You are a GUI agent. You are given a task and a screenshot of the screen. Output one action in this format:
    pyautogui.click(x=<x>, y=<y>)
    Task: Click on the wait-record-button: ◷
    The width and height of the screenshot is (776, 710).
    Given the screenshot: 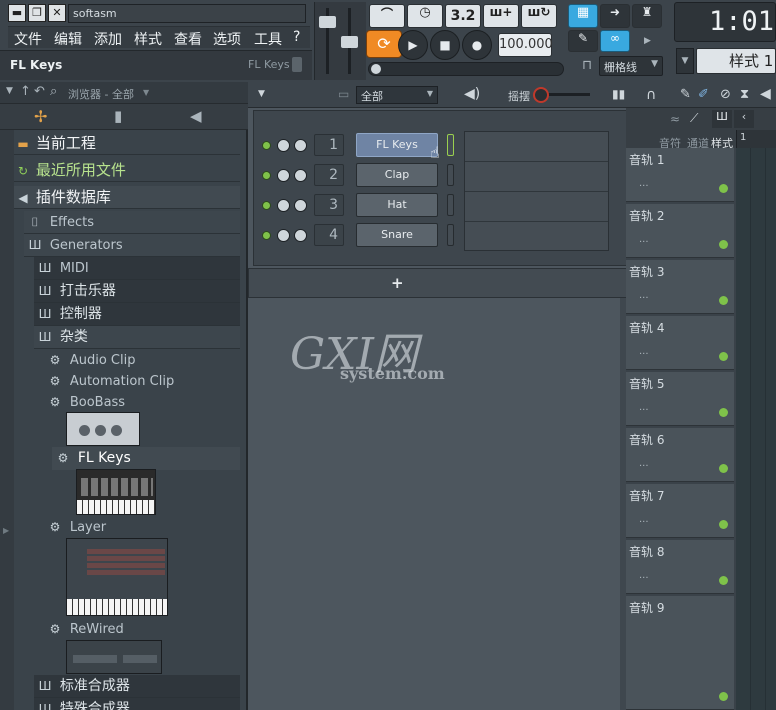 What is the action you would take?
    pyautogui.click(x=425, y=16)
    